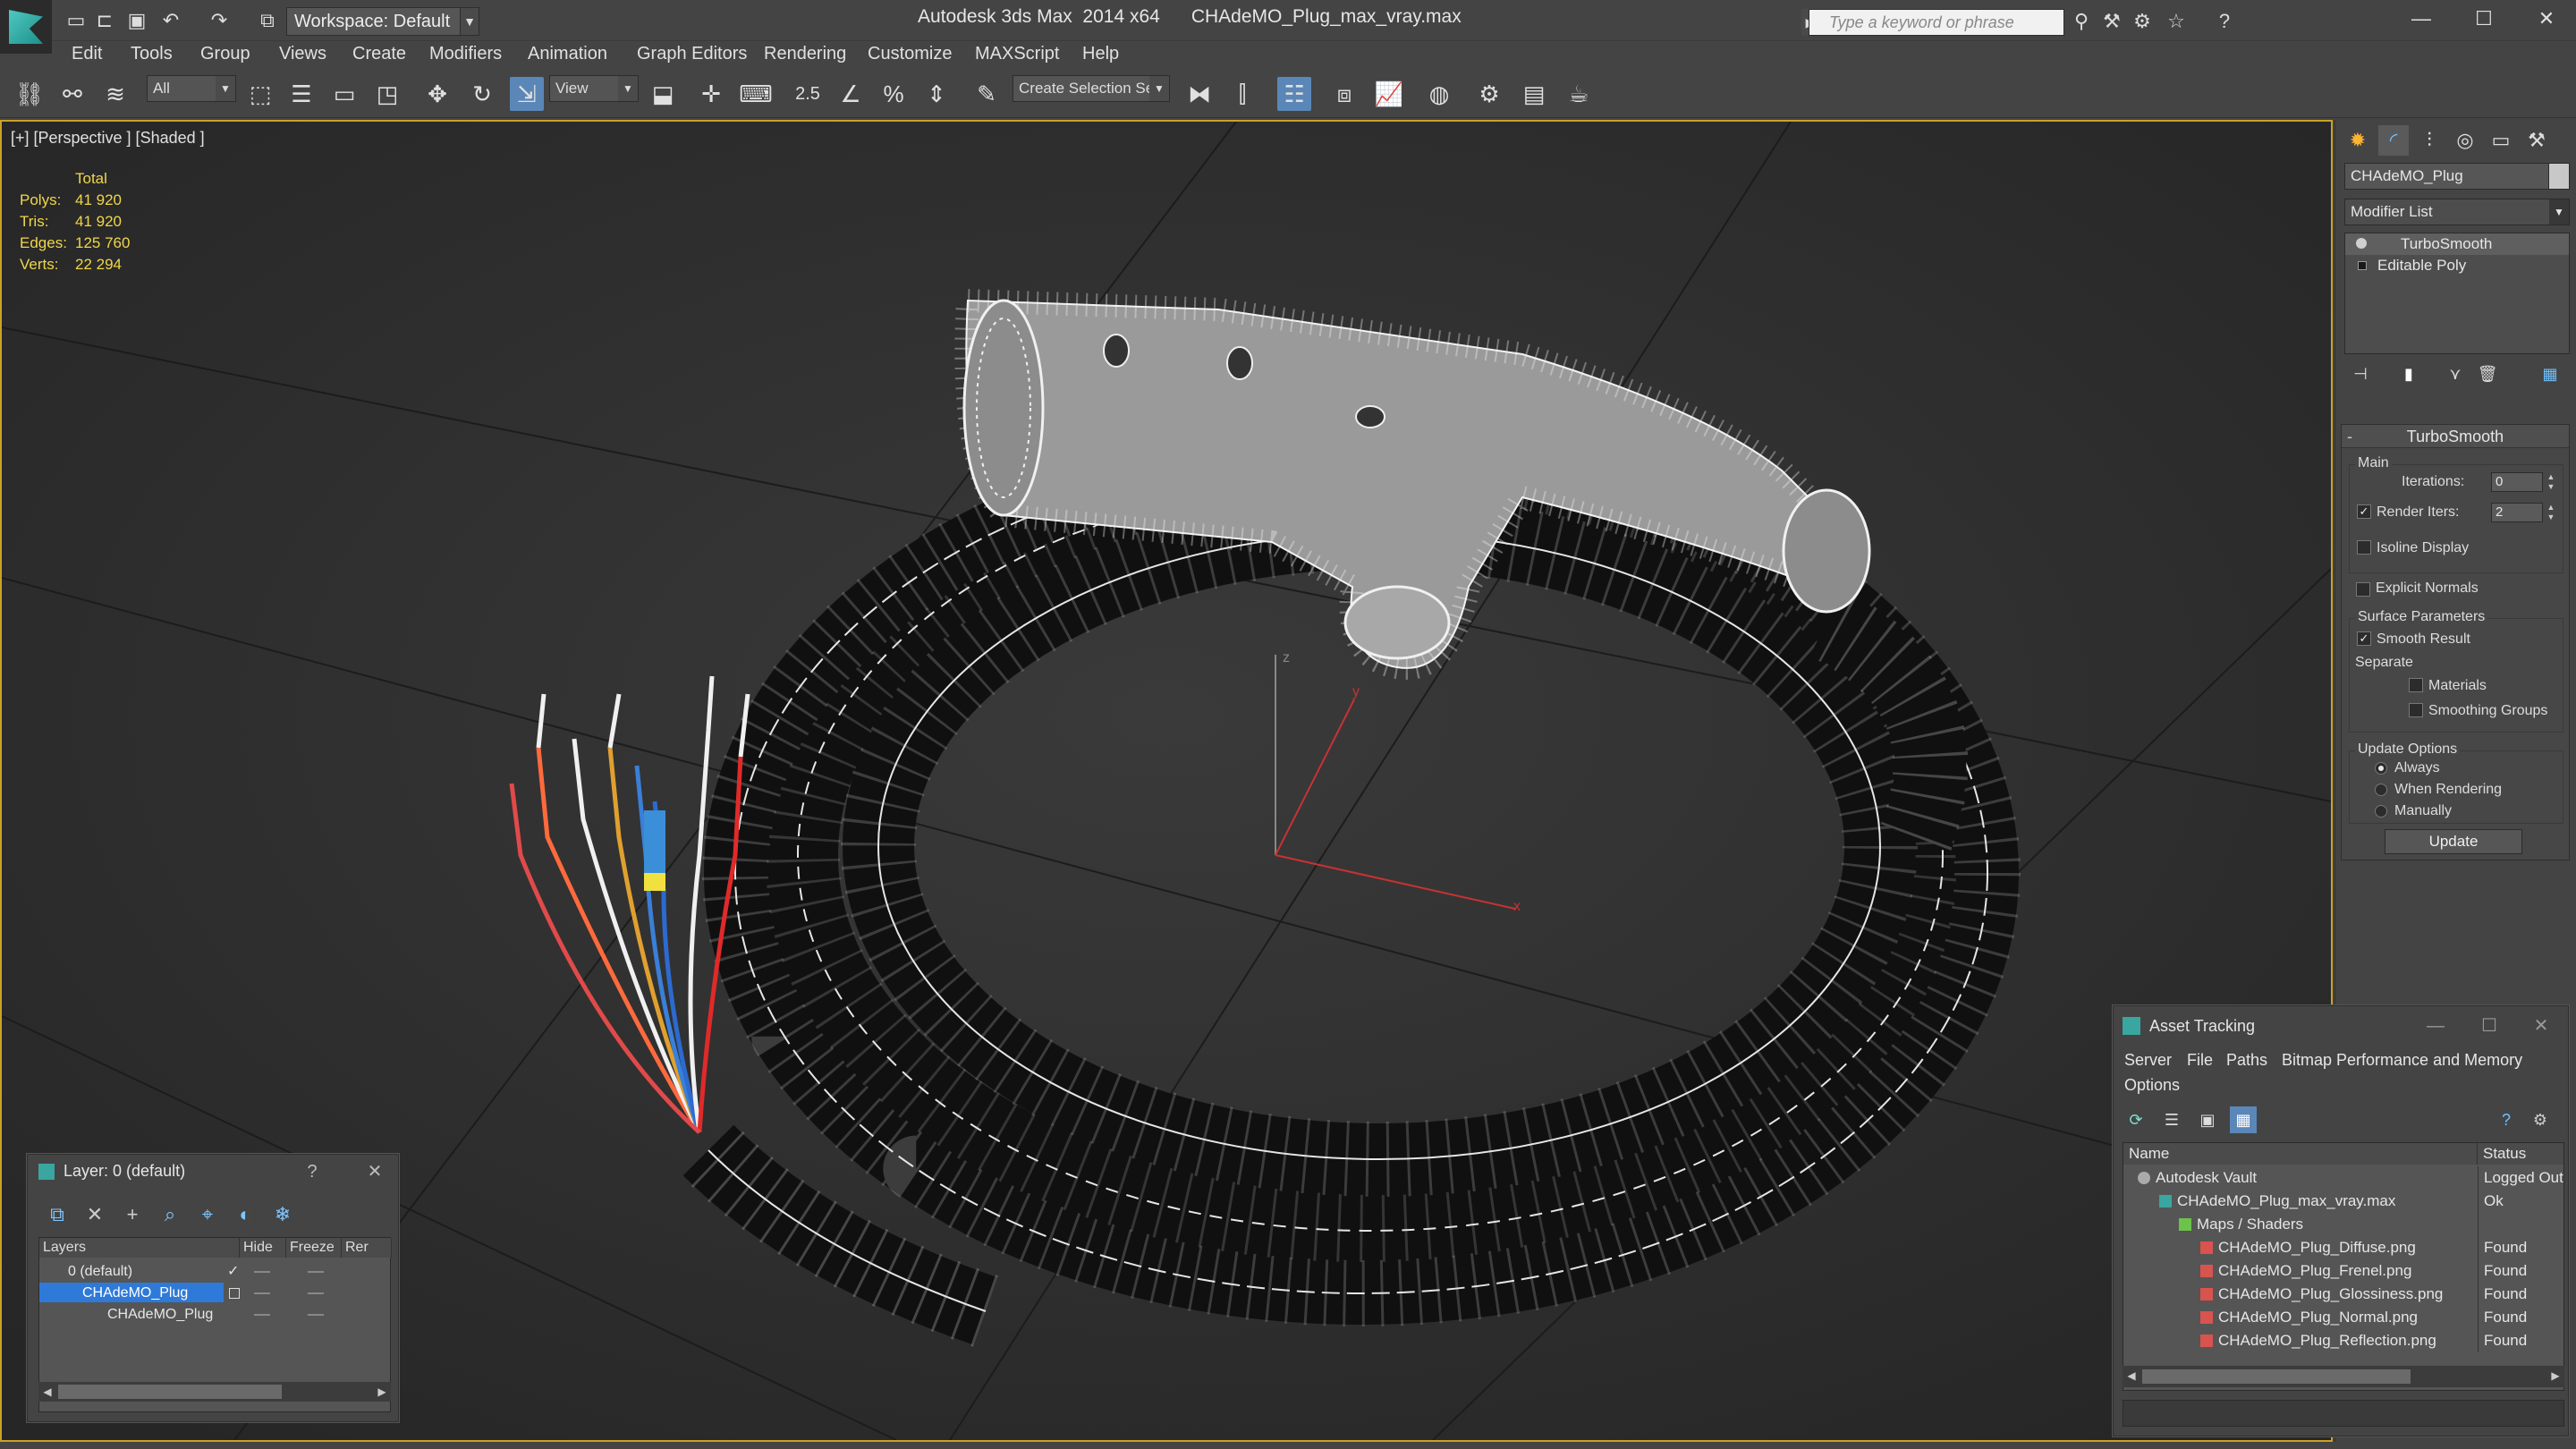  What do you see at coordinates (2408, 373) in the screenshot?
I see `show-end-result-icon: ▮` at bounding box center [2408, 373].